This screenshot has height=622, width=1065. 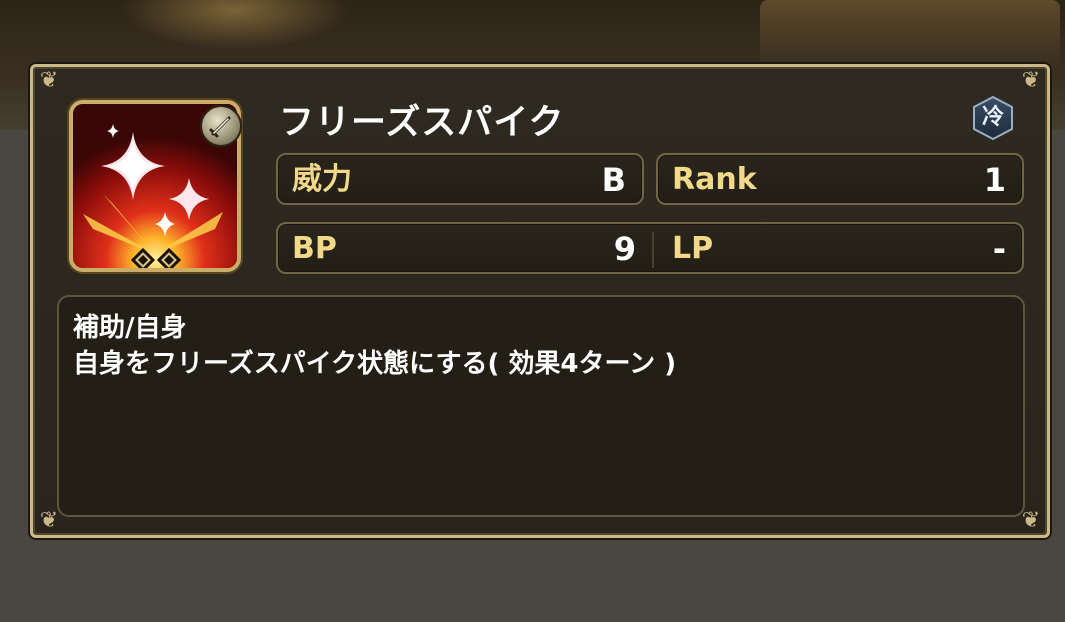 I want to click on background-decoration, so click(x=910, y=35).